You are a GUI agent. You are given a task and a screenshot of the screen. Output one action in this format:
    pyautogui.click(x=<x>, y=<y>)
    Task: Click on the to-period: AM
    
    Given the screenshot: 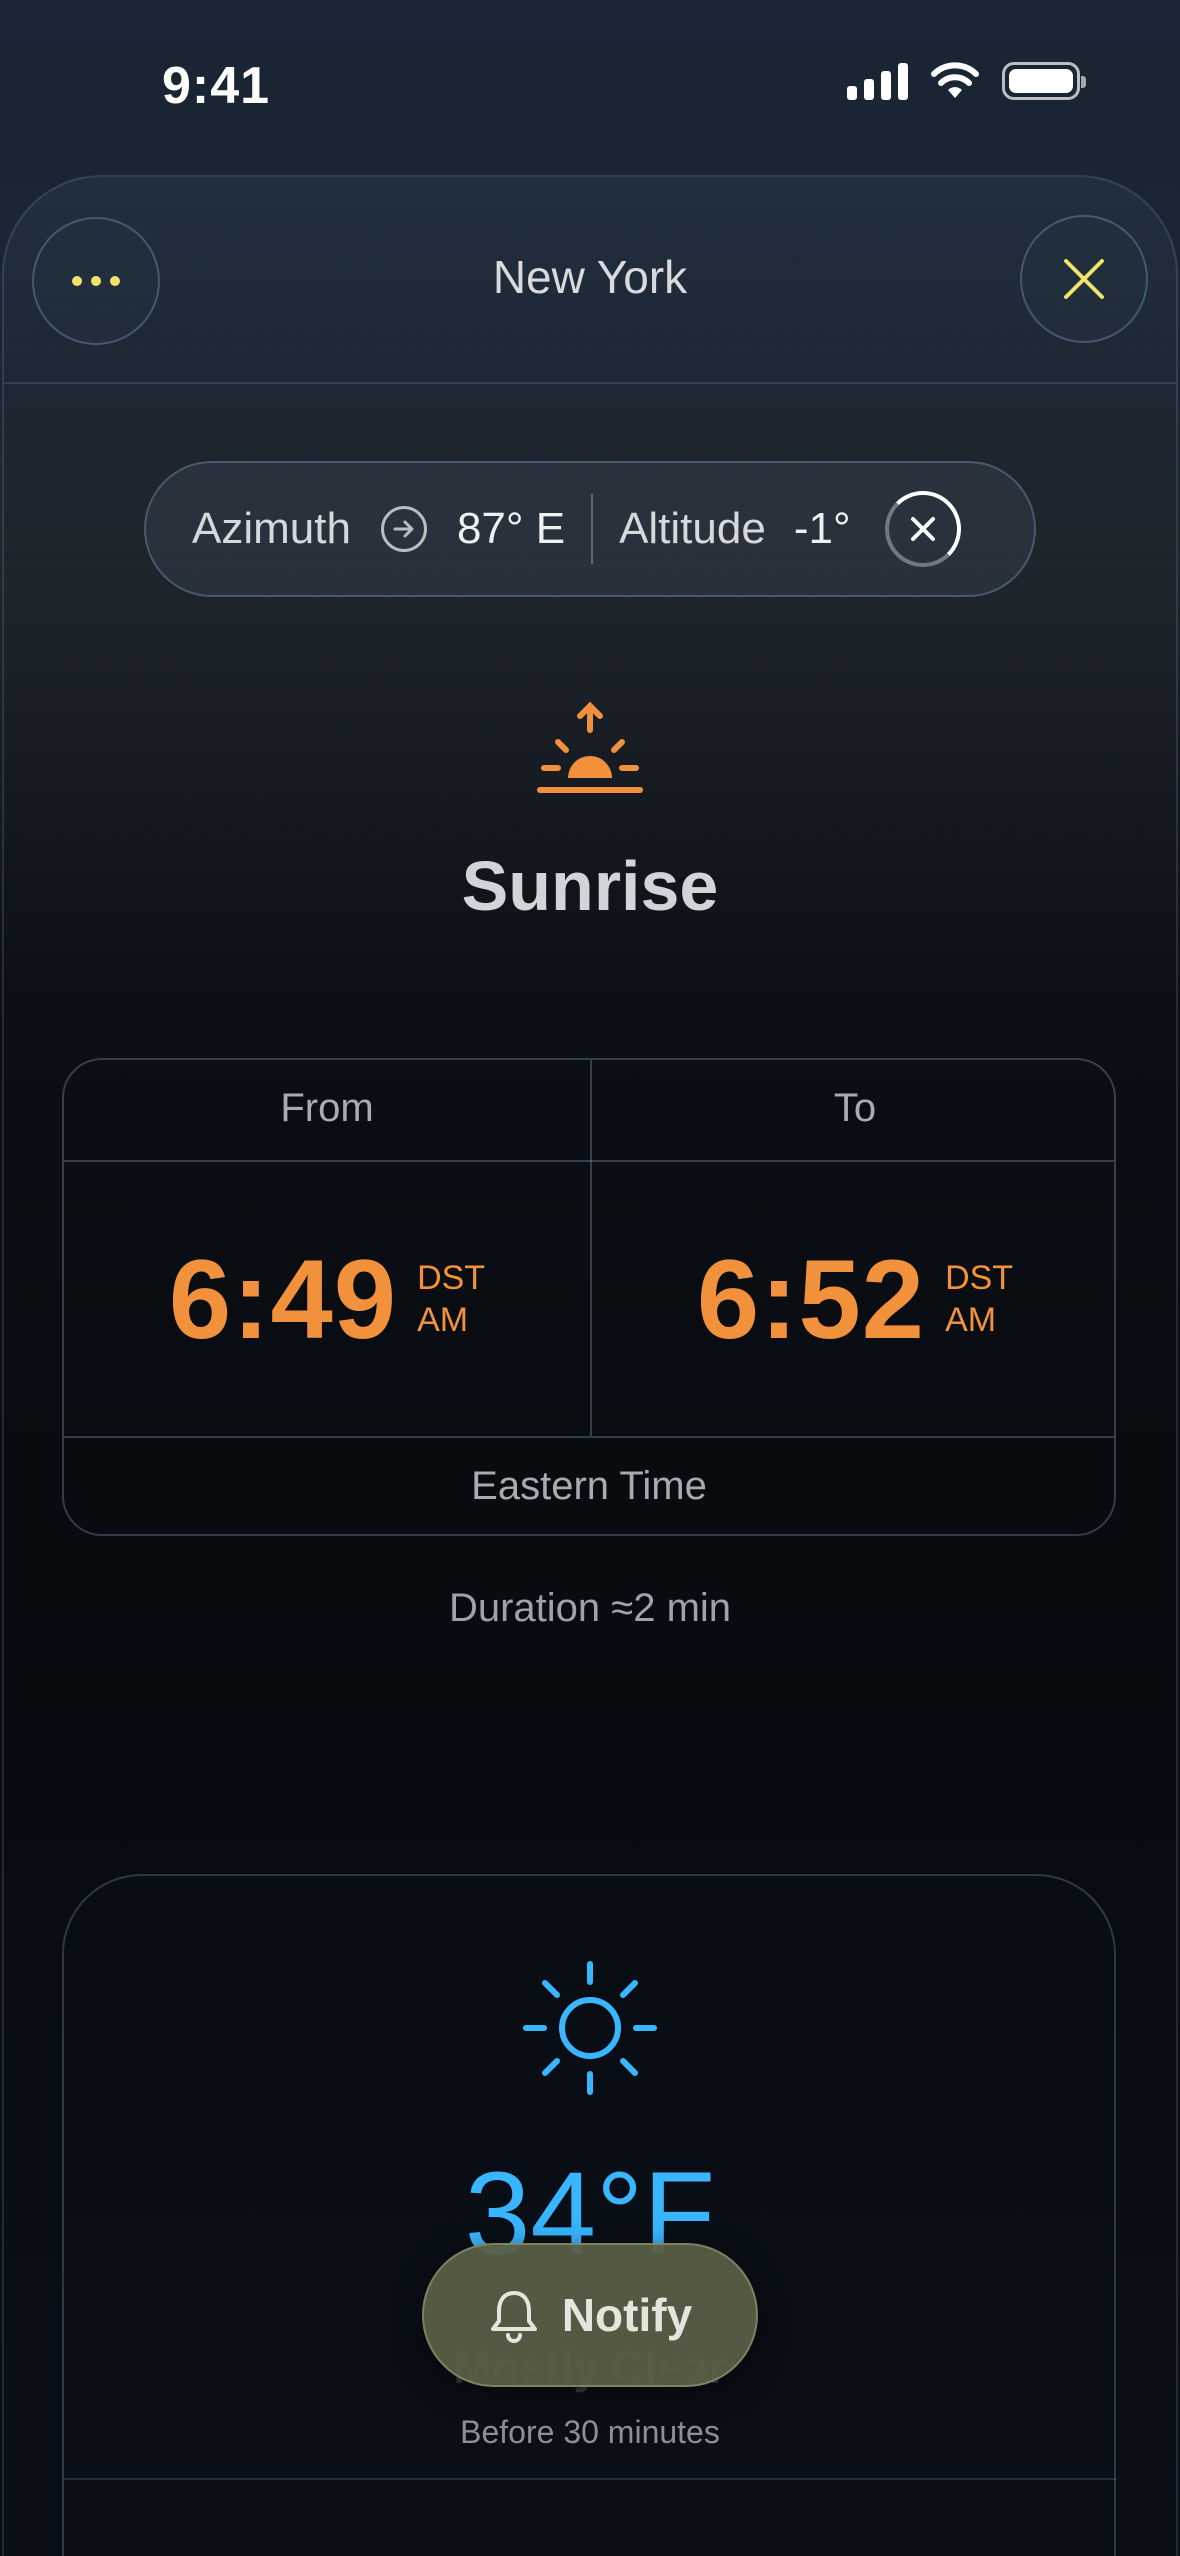 What is the action you would take?
    pyautogui.click(x=971, y=1320)
    